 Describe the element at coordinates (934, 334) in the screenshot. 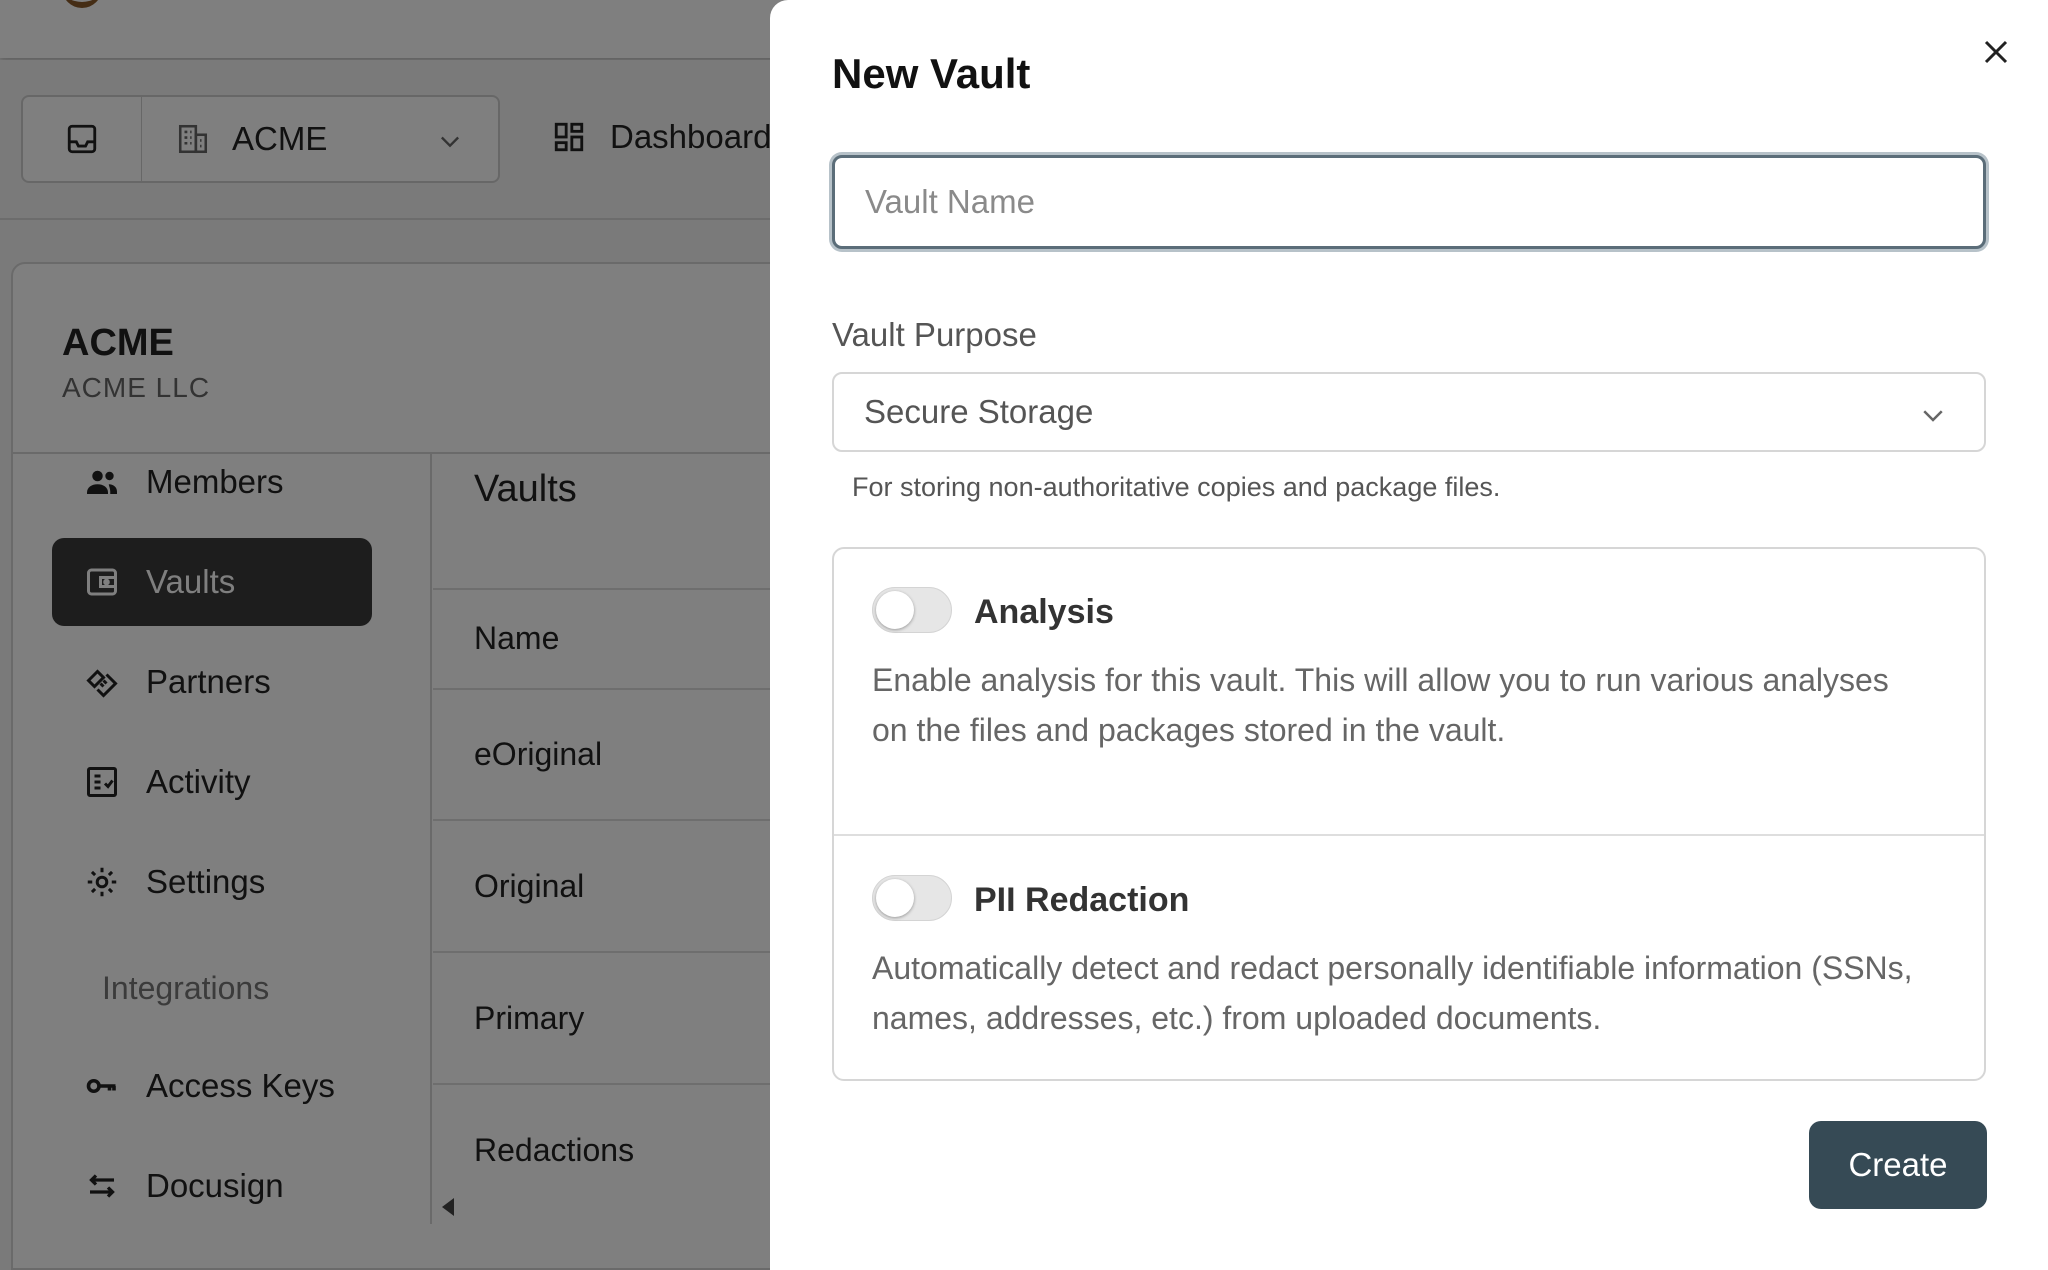

I see `vault-purpose-label: Vault Purpose` at that location.